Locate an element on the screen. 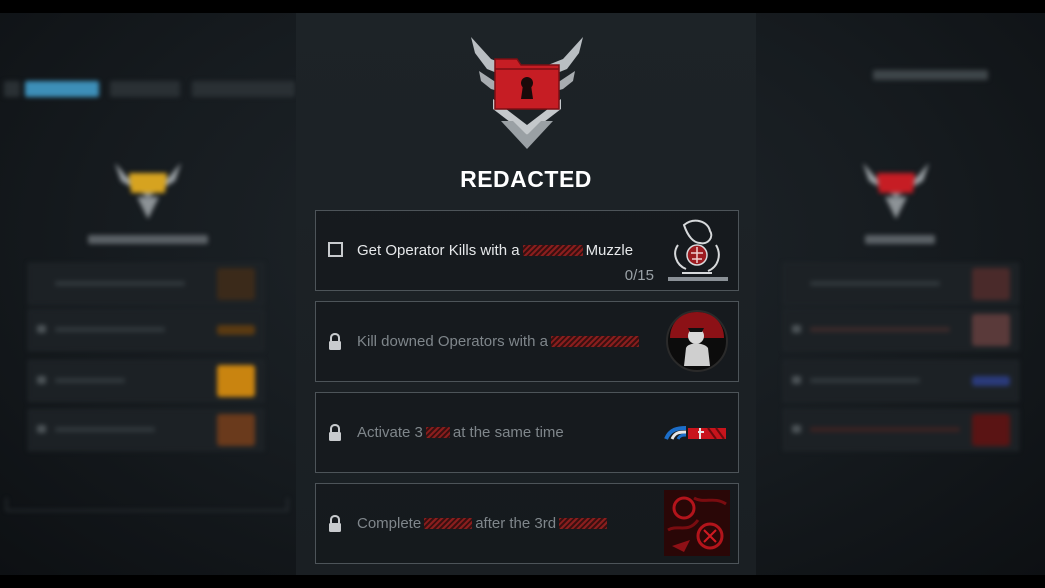  letterbox-top is located at coordinates (522, 6).